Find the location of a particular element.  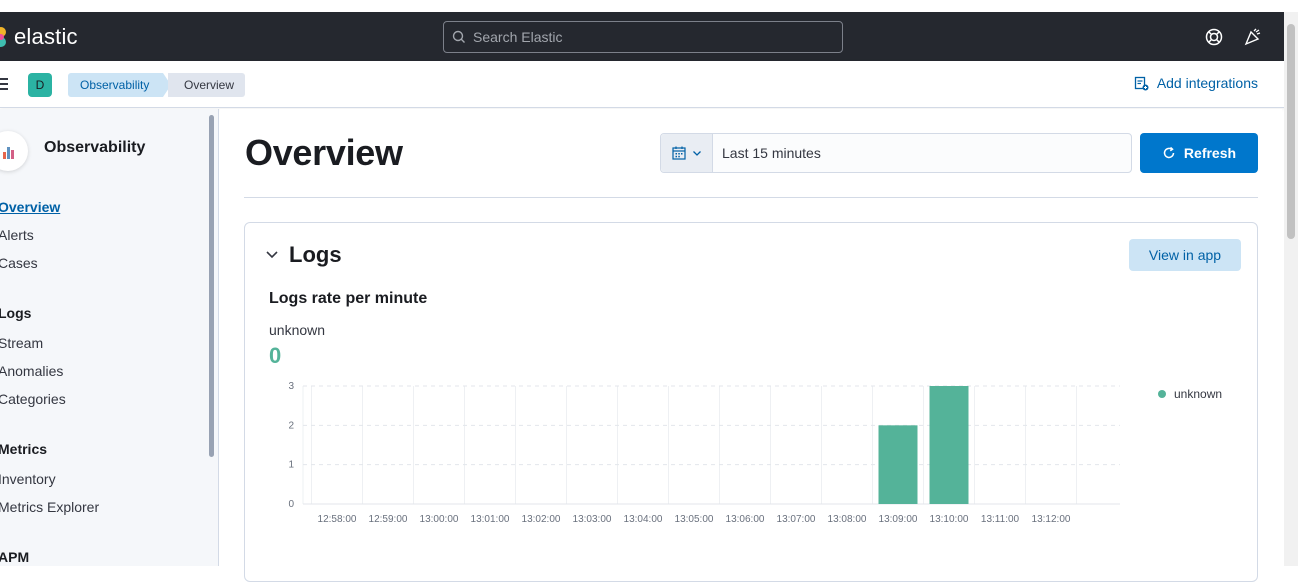

browser-strip is located at coordinates (649, 6).